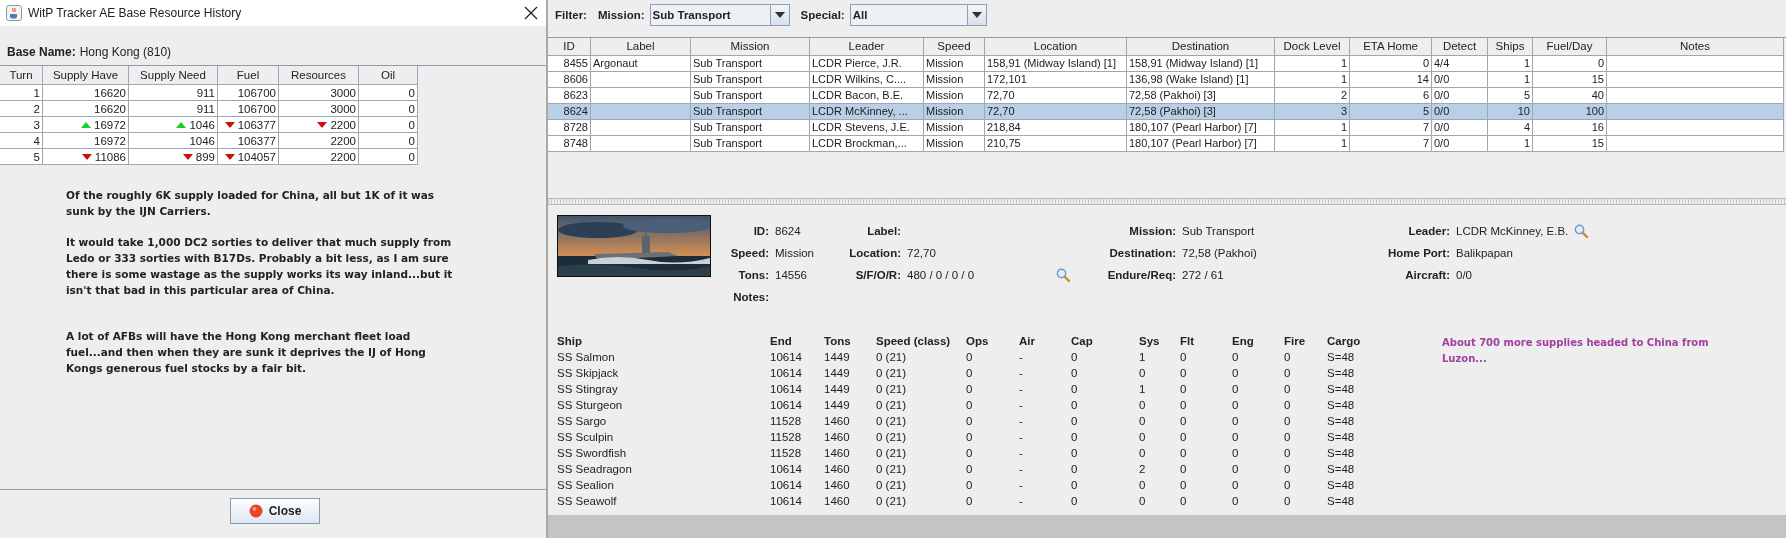 The height and width of the screenshot is (538, 1786). Describe the element at coordinates (861, 127) in the screenshot. I see `table-cell: LCDR Stevens, J.E.` at that location.